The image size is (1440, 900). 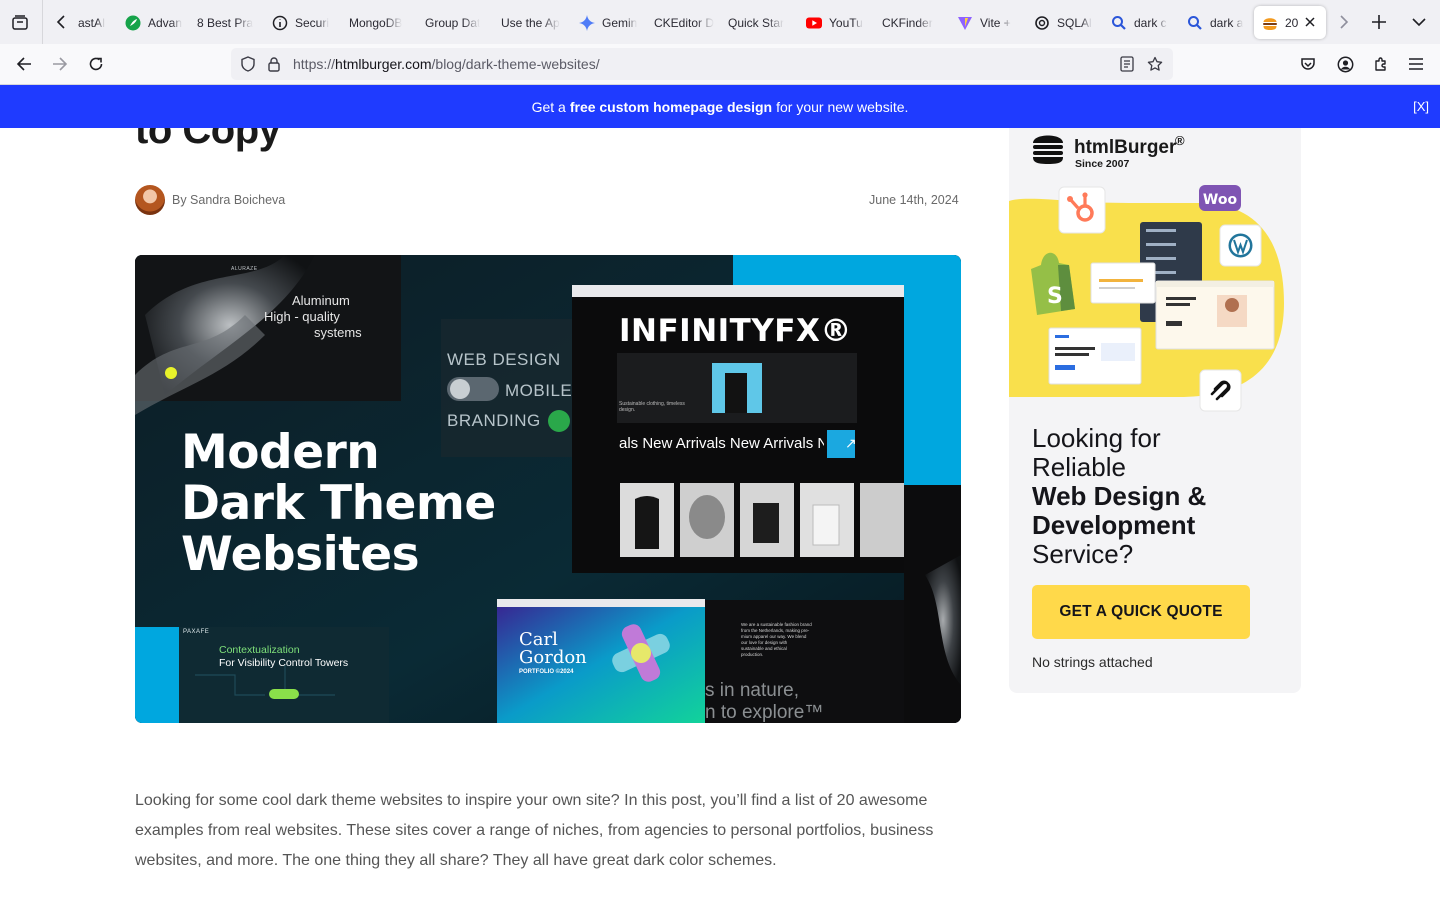 What do you see at coordinates (1310, 22) in the screenshot?
I see `close-tab-icon` at bounding box center [1310, 22].